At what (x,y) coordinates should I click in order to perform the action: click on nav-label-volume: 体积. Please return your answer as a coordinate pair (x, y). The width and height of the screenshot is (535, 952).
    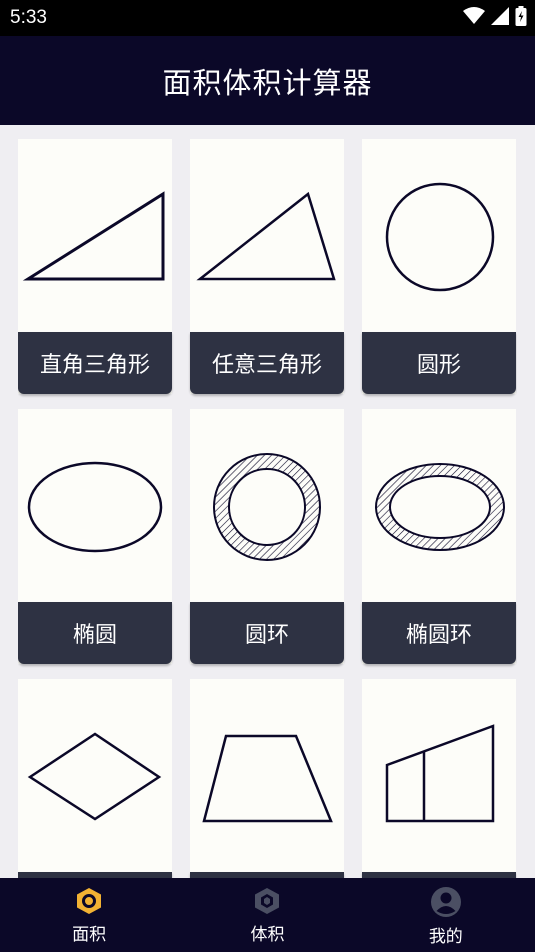
    Looking at the image, I should click on (267, 935).